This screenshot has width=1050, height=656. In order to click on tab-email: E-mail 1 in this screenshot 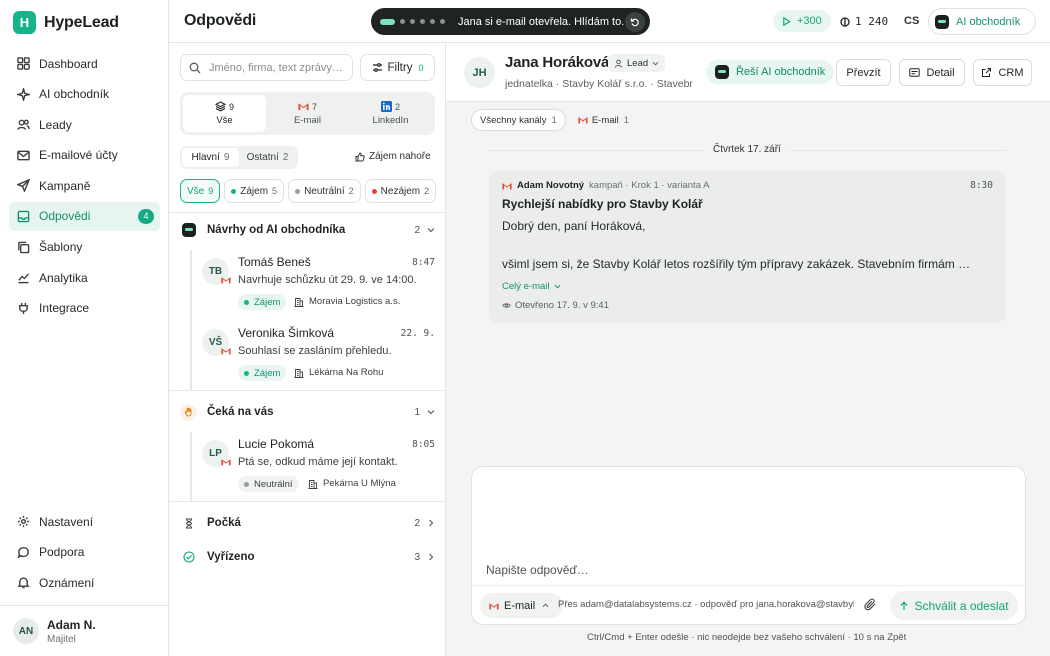, I will do `click(603, 120)`.